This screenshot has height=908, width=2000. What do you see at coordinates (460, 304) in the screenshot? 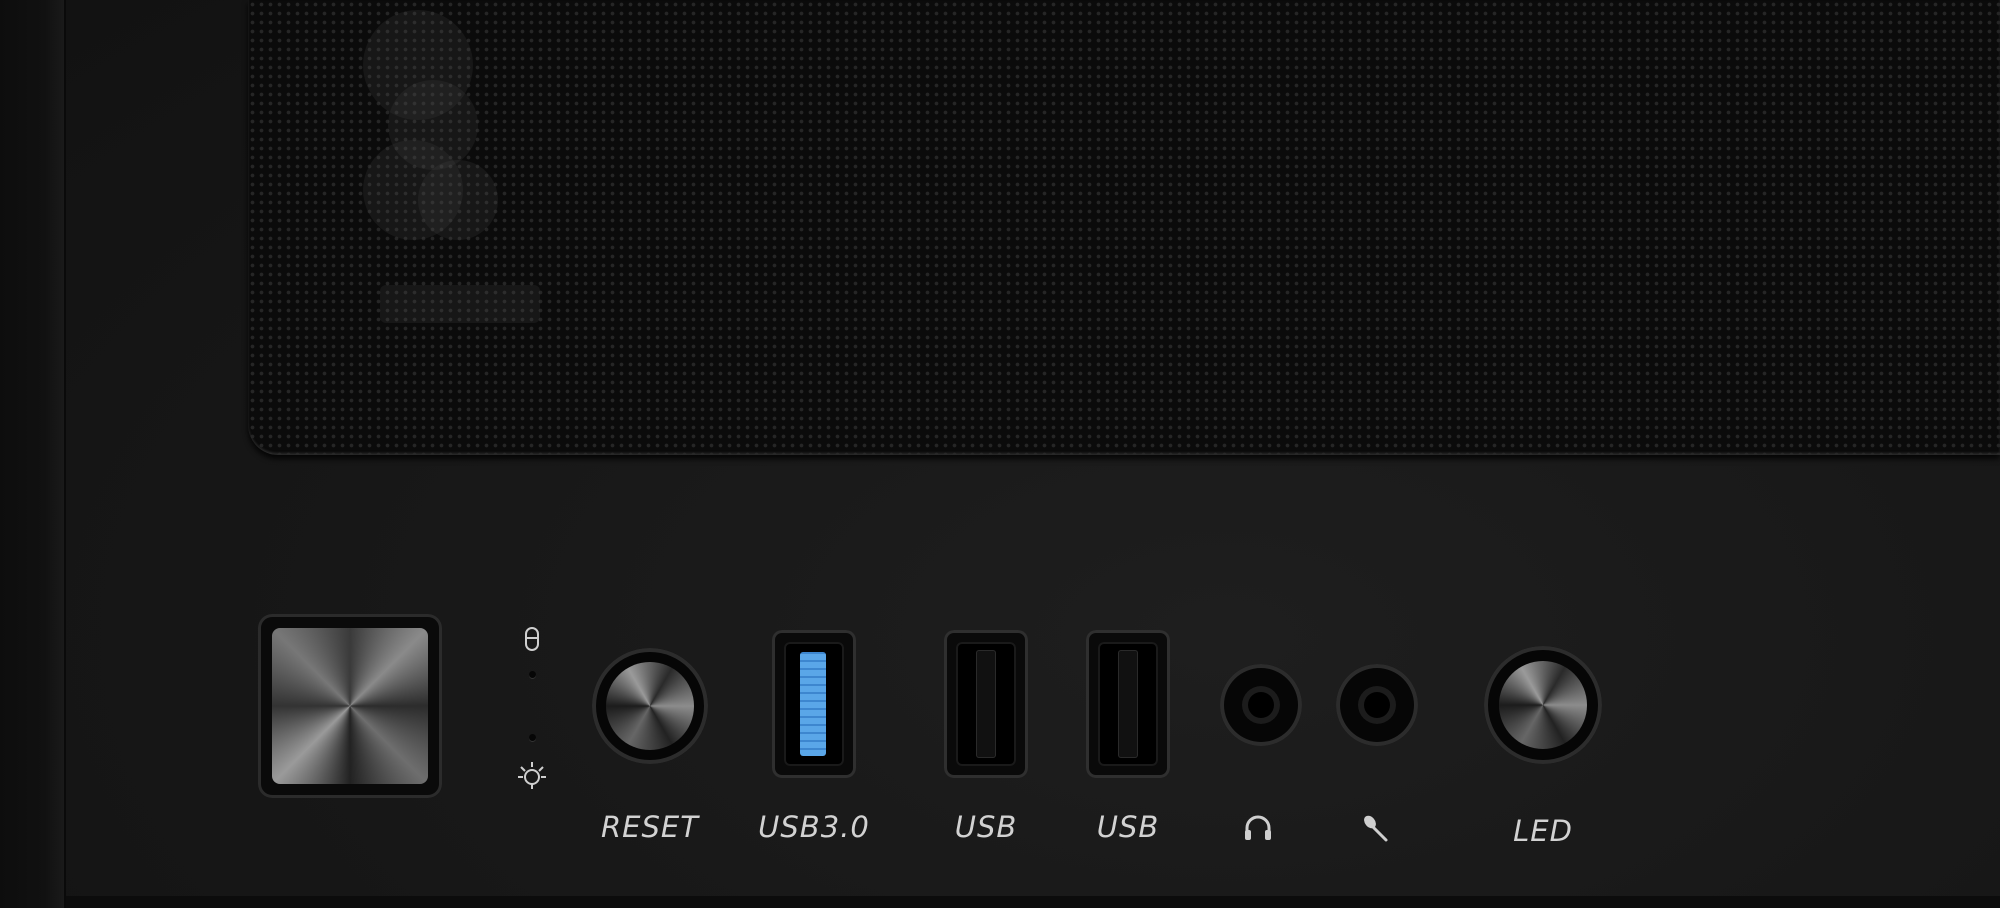
I see `fan-shadow-bar` at bounding box center [460, 304].